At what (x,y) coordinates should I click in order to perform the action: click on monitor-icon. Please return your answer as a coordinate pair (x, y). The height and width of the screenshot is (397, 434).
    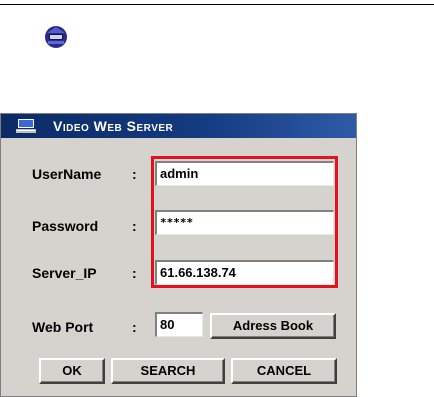
    Looking at the image, I should click on (26, 126).